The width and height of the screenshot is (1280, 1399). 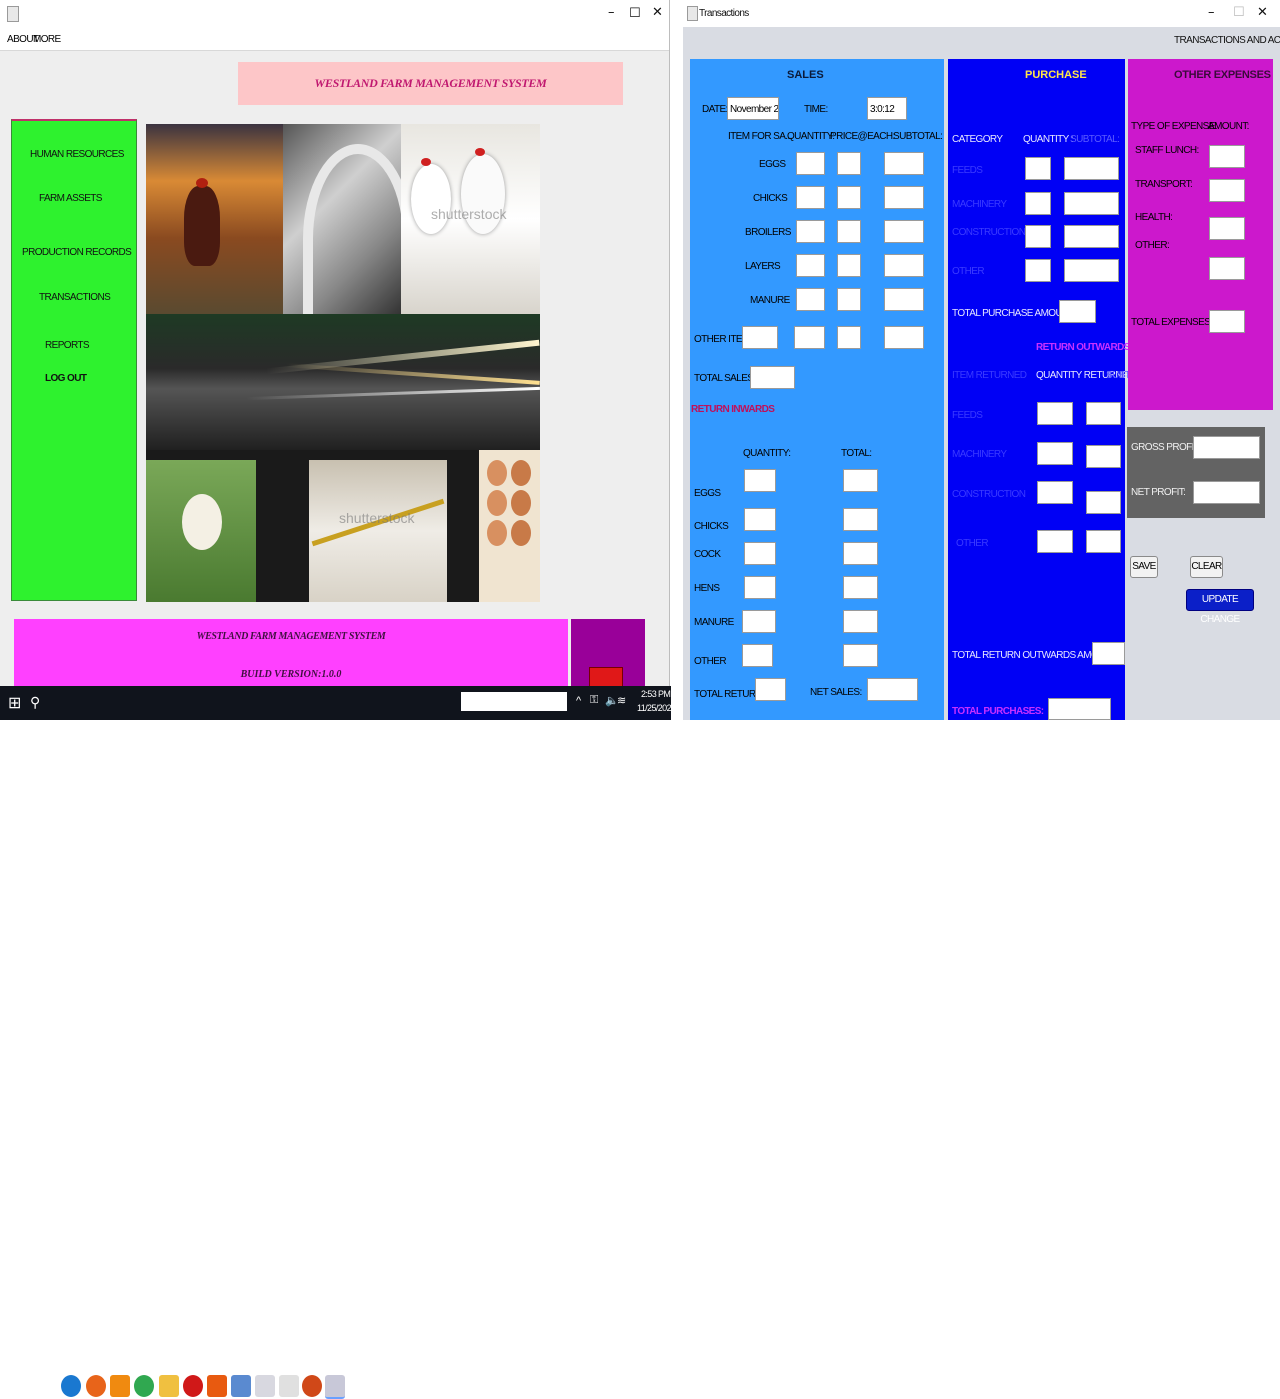 I want to click on taskbar-date: 11/25/2024, so click(x=656, y=708).